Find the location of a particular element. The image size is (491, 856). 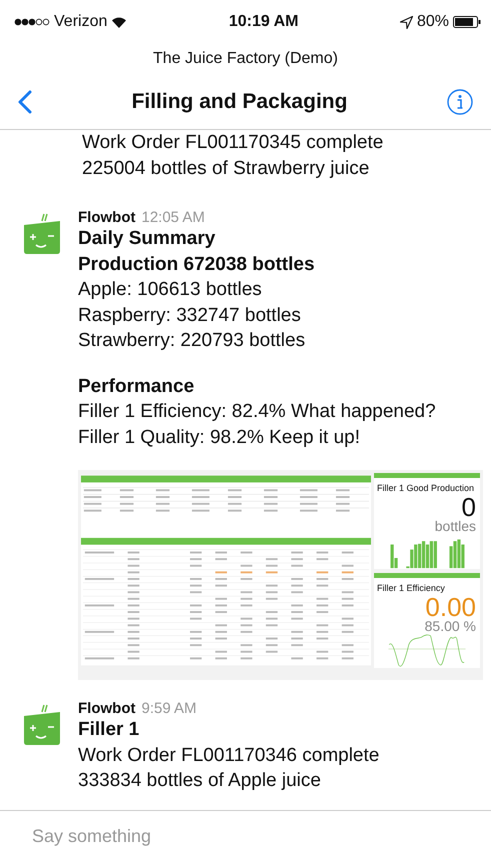

tile-title: Filler 1 Good Production is located at coordinates (426, 488).